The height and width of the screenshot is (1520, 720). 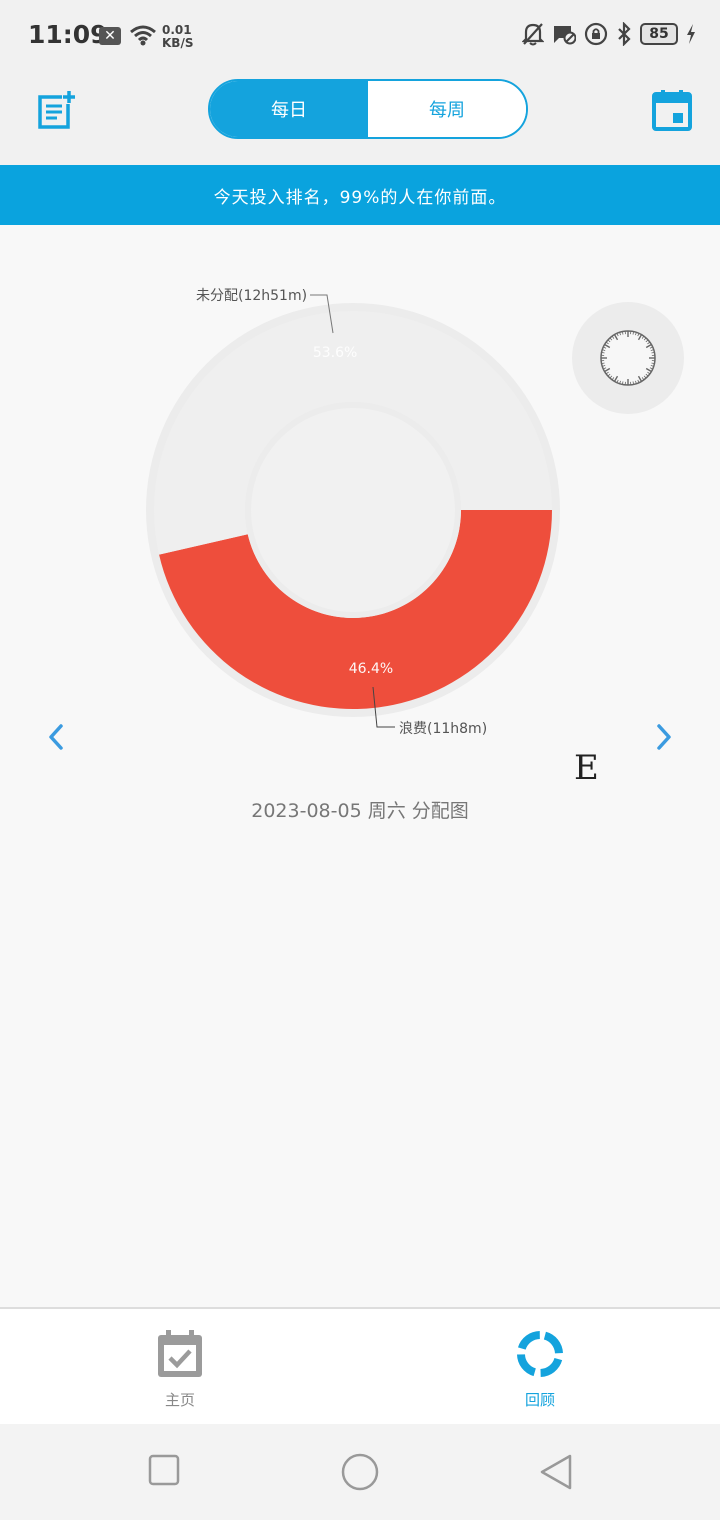 I want to click on ranking-banner: 今天投入排名，99%的人在你前面。, so click(x=360, y=195).